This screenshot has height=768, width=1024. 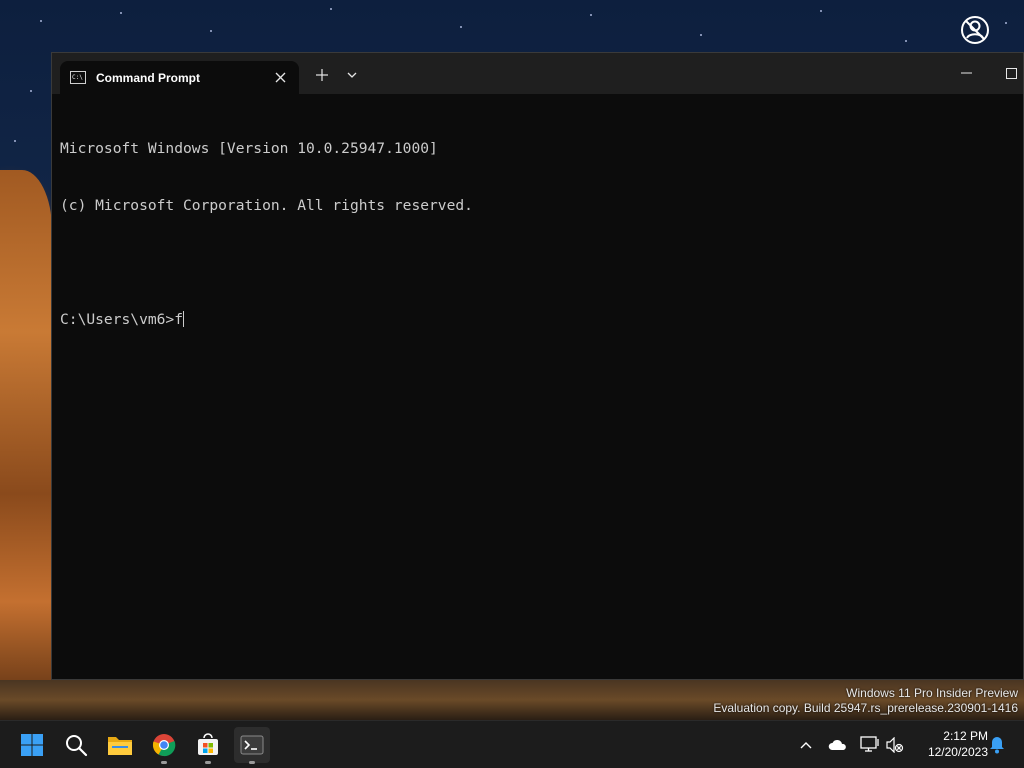 I want to click on title-bar: C:\ Command Prompt, so click(x=537, y=73).